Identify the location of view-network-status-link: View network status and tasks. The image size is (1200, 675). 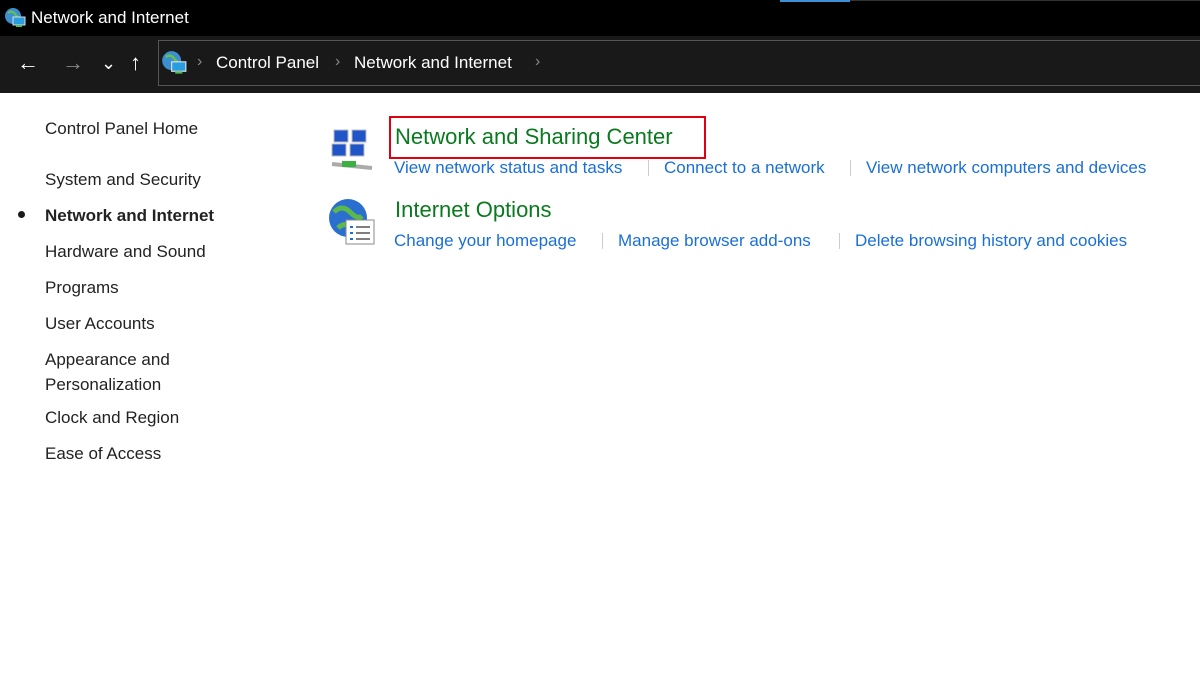
(508, 168).